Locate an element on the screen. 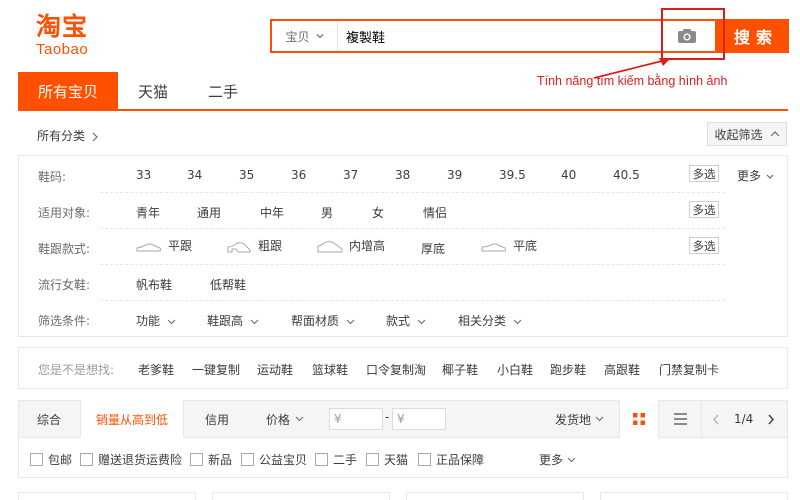 The height and width of the screenshot is (500, 800). audience-option: 青年 is located at coordinates (148, 212).